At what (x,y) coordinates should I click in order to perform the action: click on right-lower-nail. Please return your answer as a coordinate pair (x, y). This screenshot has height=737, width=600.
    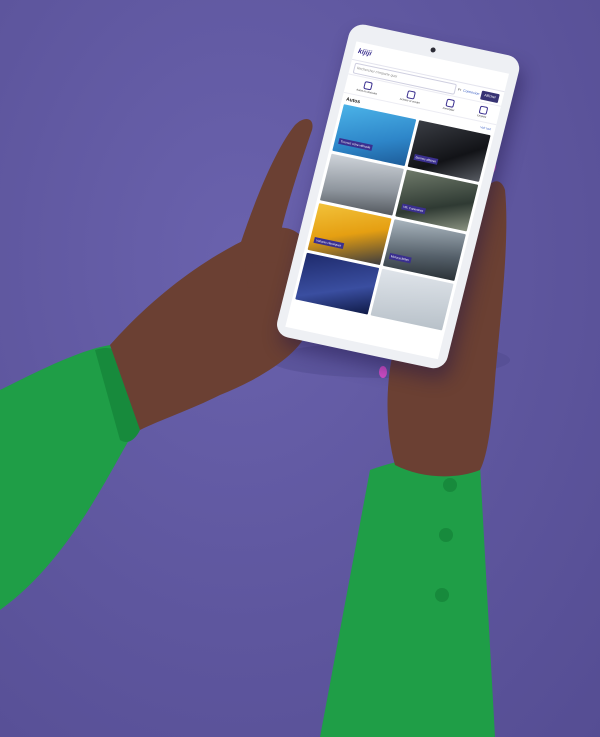
    Looking at the image, I should click on (383, 372).